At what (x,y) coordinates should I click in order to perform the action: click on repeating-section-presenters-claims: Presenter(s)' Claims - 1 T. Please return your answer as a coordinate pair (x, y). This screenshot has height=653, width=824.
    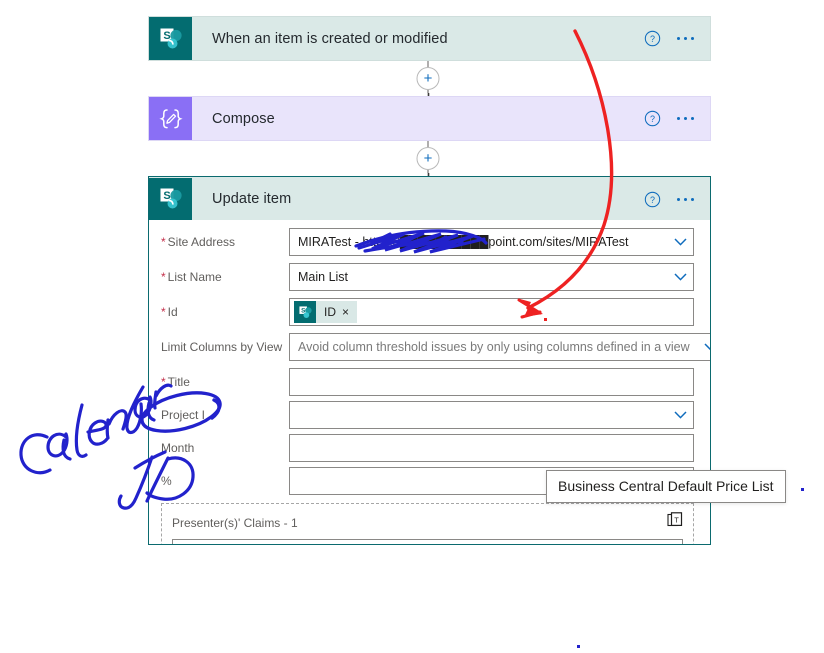
    Looking at the image, I should click on (427, 523).